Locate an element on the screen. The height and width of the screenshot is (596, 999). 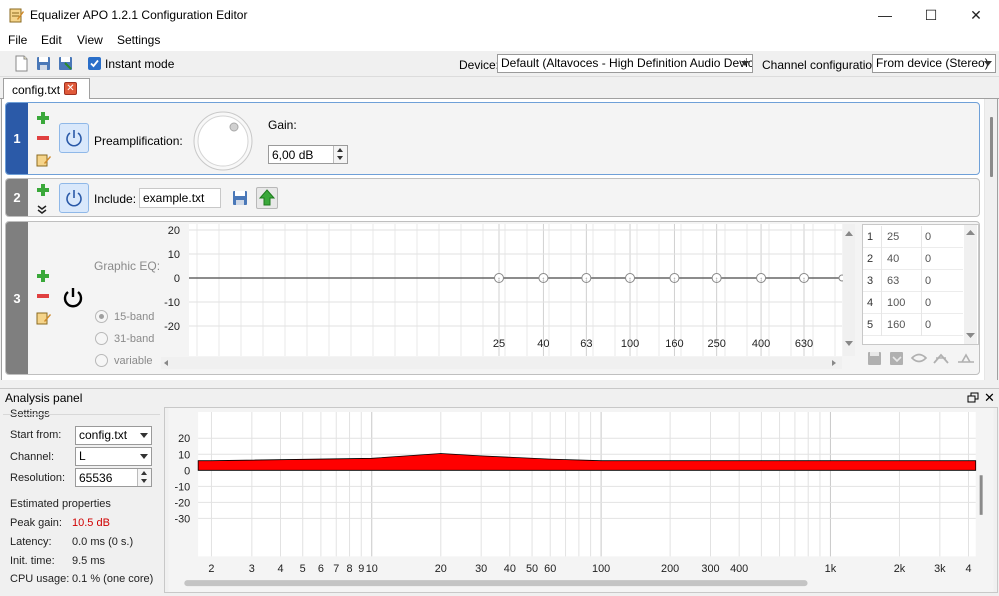
analysis-y-tick-label: -20 is located at coordinates (183, 503).